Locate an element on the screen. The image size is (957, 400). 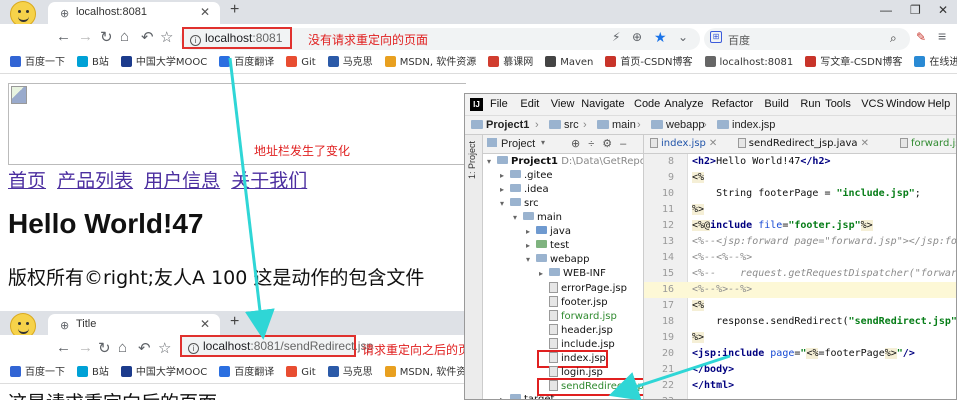
ide-menu-code: Code is located at coordinates (647, 104).